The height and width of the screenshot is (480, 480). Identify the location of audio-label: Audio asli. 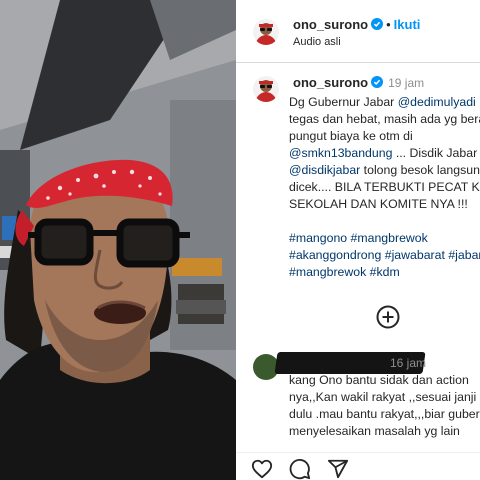
(317, 42).